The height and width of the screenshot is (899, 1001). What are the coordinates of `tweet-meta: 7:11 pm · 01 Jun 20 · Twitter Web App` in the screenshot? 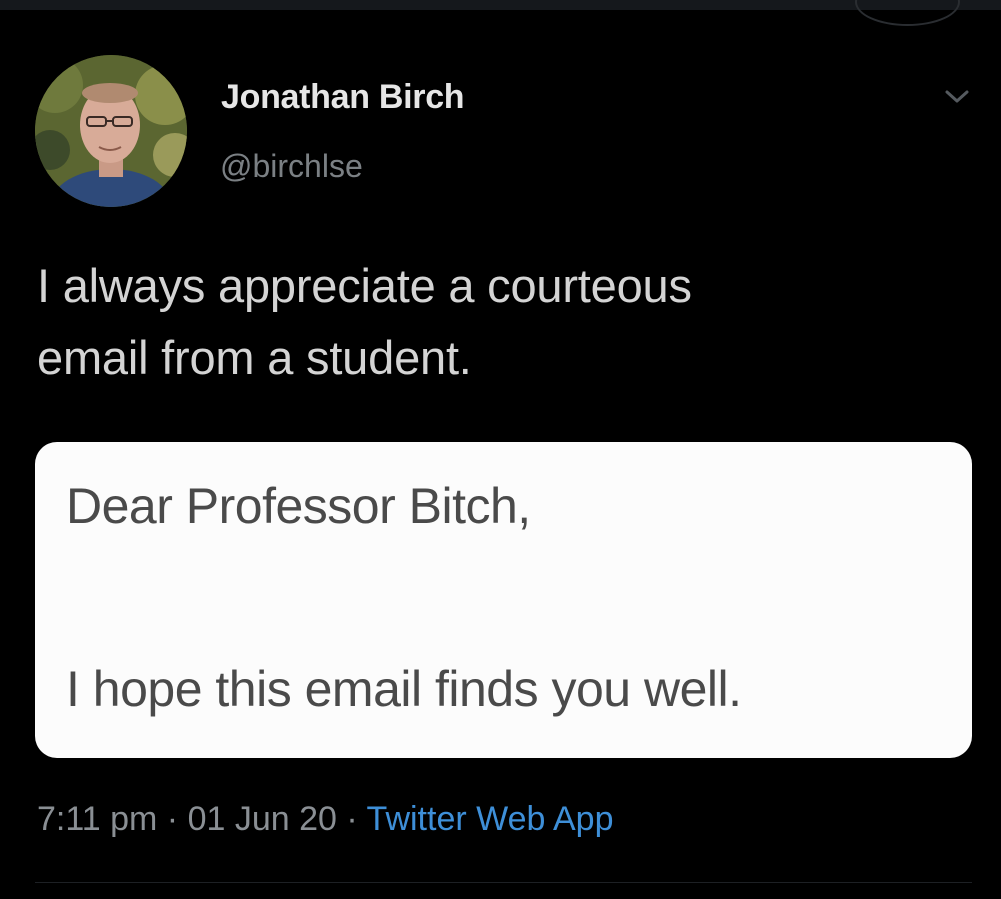 It's located at (325, 819).